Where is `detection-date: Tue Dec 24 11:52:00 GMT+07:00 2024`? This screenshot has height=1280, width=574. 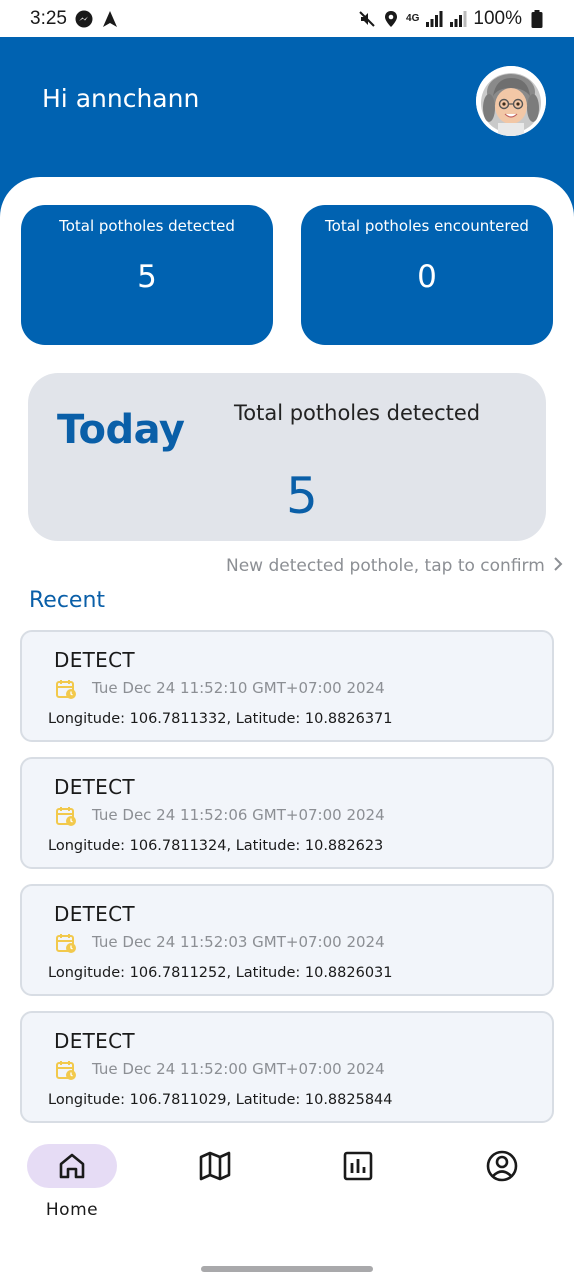
detection-date: Tue Dec 24 11:52:00 GMT+07:00 2024 is located at coordinates (238, 1069).